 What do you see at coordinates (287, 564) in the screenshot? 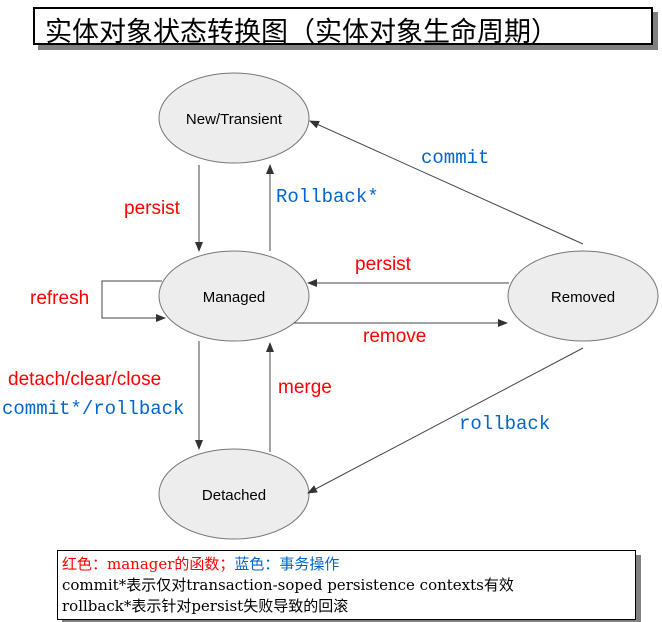
I see `legend-blue-text: 蓝色：事务操作` at bounding box center [287, 564].